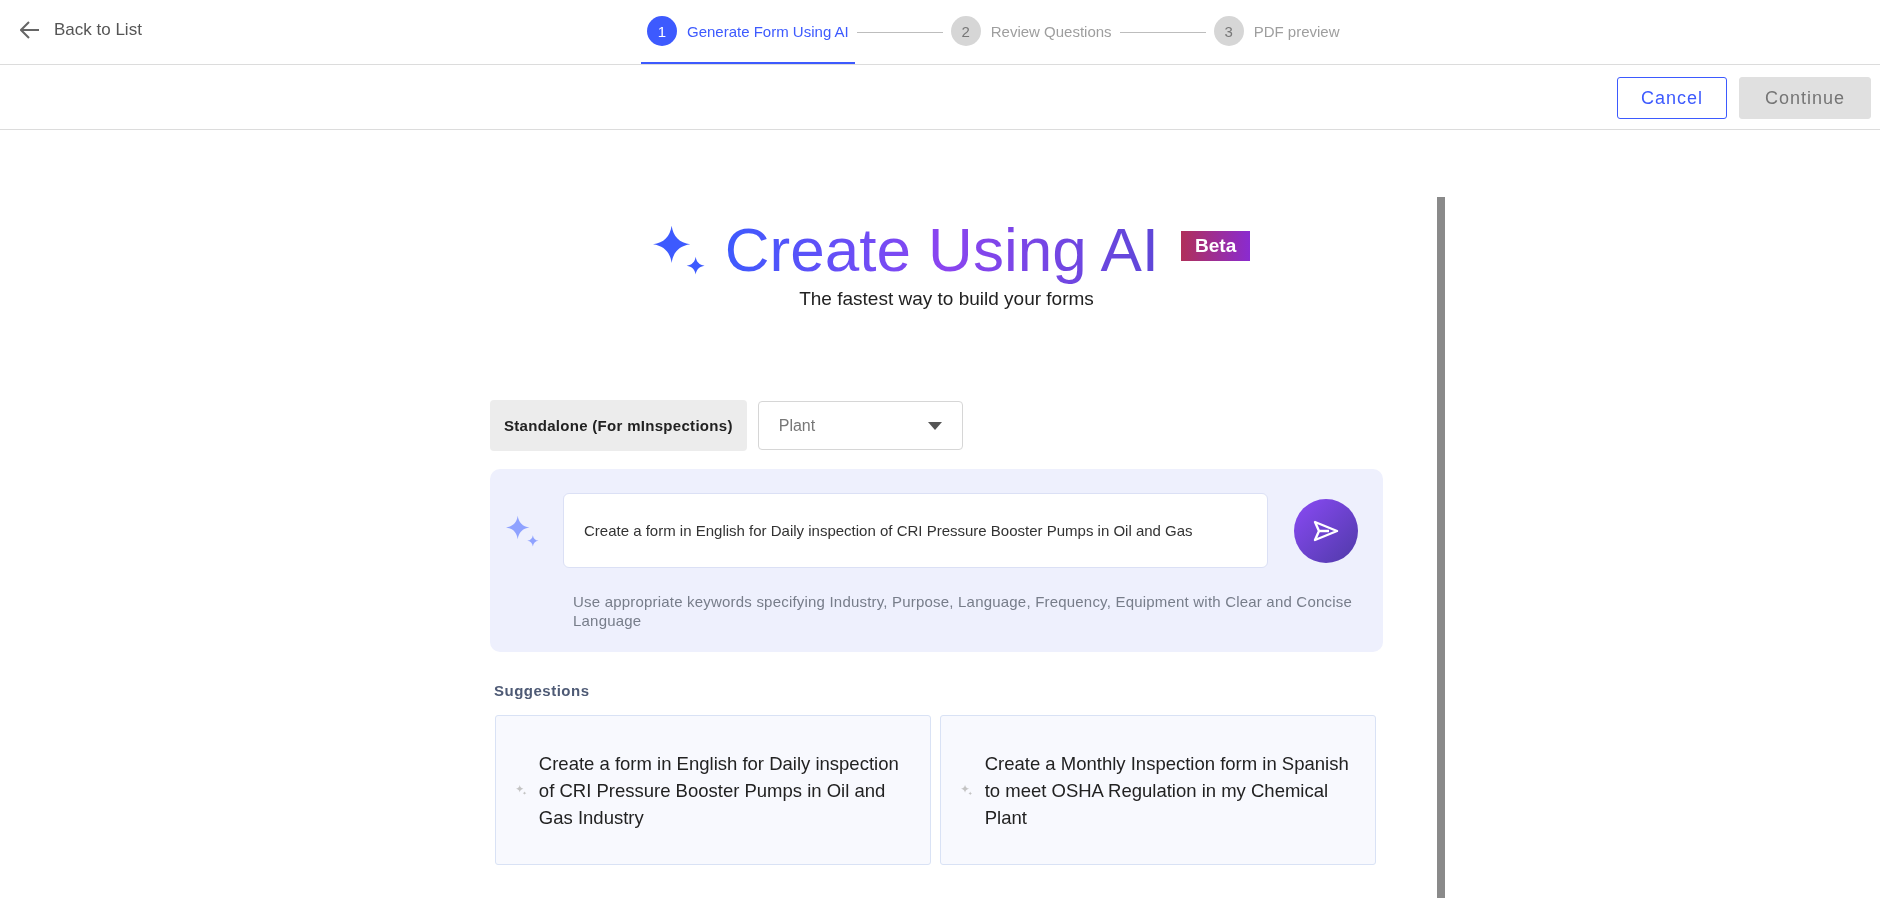 This screenshot has width=1880, height=898. I want to click on prompt-hint: Use appropriate keywords specifying Industry, Purpose, Language, Frequency, Equipment with Clear and Concise Language, so click(962, 611).